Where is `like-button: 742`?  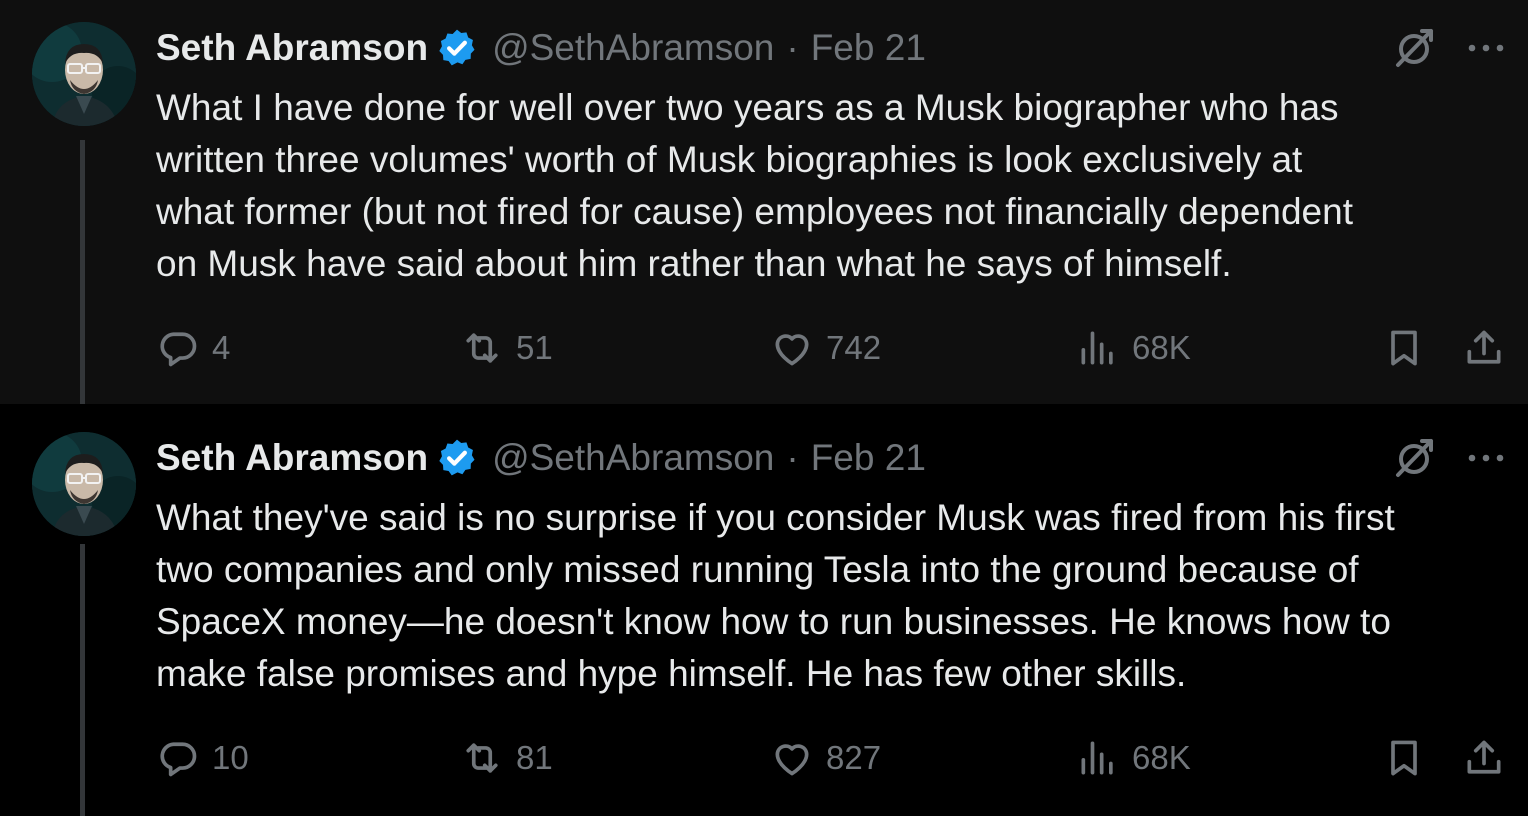 like-button: 742 is located at coordinates (825, 348).